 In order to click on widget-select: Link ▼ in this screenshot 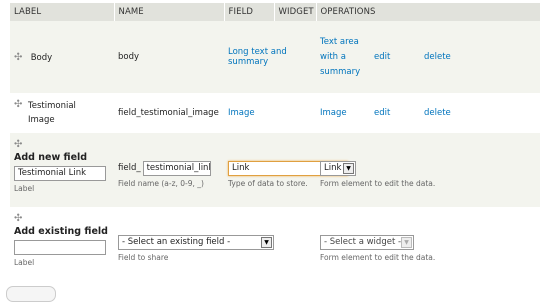, I will do `click(338, 168)`.